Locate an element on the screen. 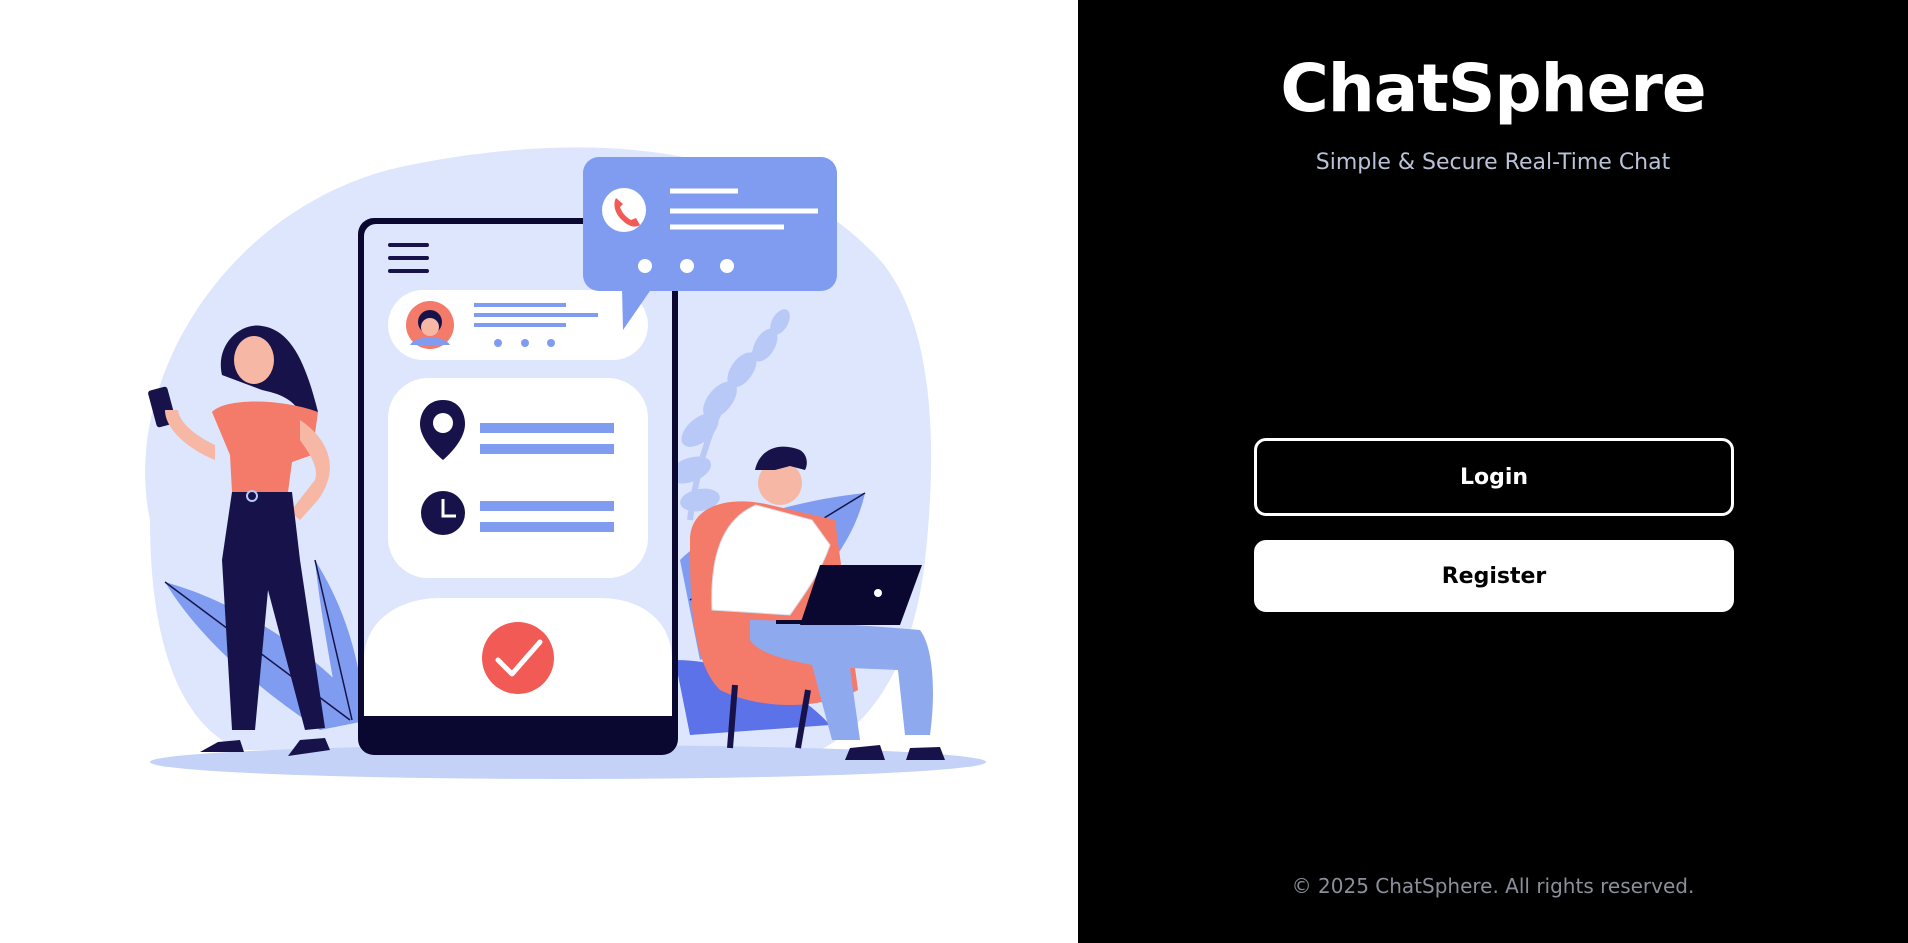 This screenshot has width=1908, height=943. app-subtitle: Simple & Secure Real-Time Chat is located at coordinates (1493, 162).